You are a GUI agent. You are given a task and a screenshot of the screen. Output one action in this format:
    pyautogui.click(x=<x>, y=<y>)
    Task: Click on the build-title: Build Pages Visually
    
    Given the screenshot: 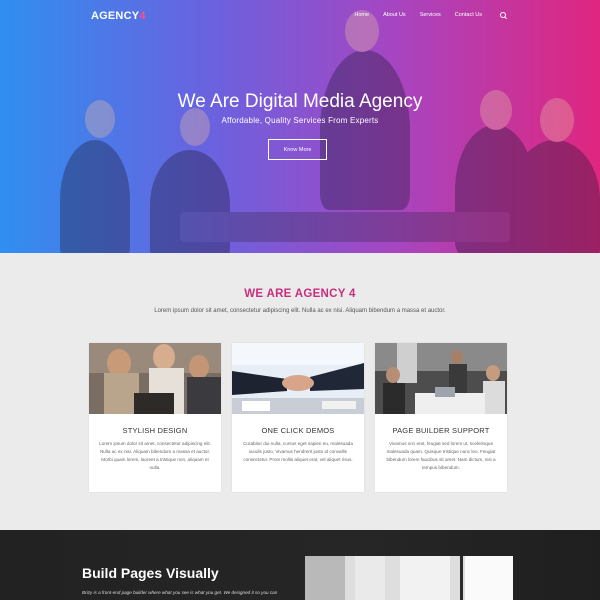 What is the action you would take?
    pyautogui.click(x=150, y=573)
    